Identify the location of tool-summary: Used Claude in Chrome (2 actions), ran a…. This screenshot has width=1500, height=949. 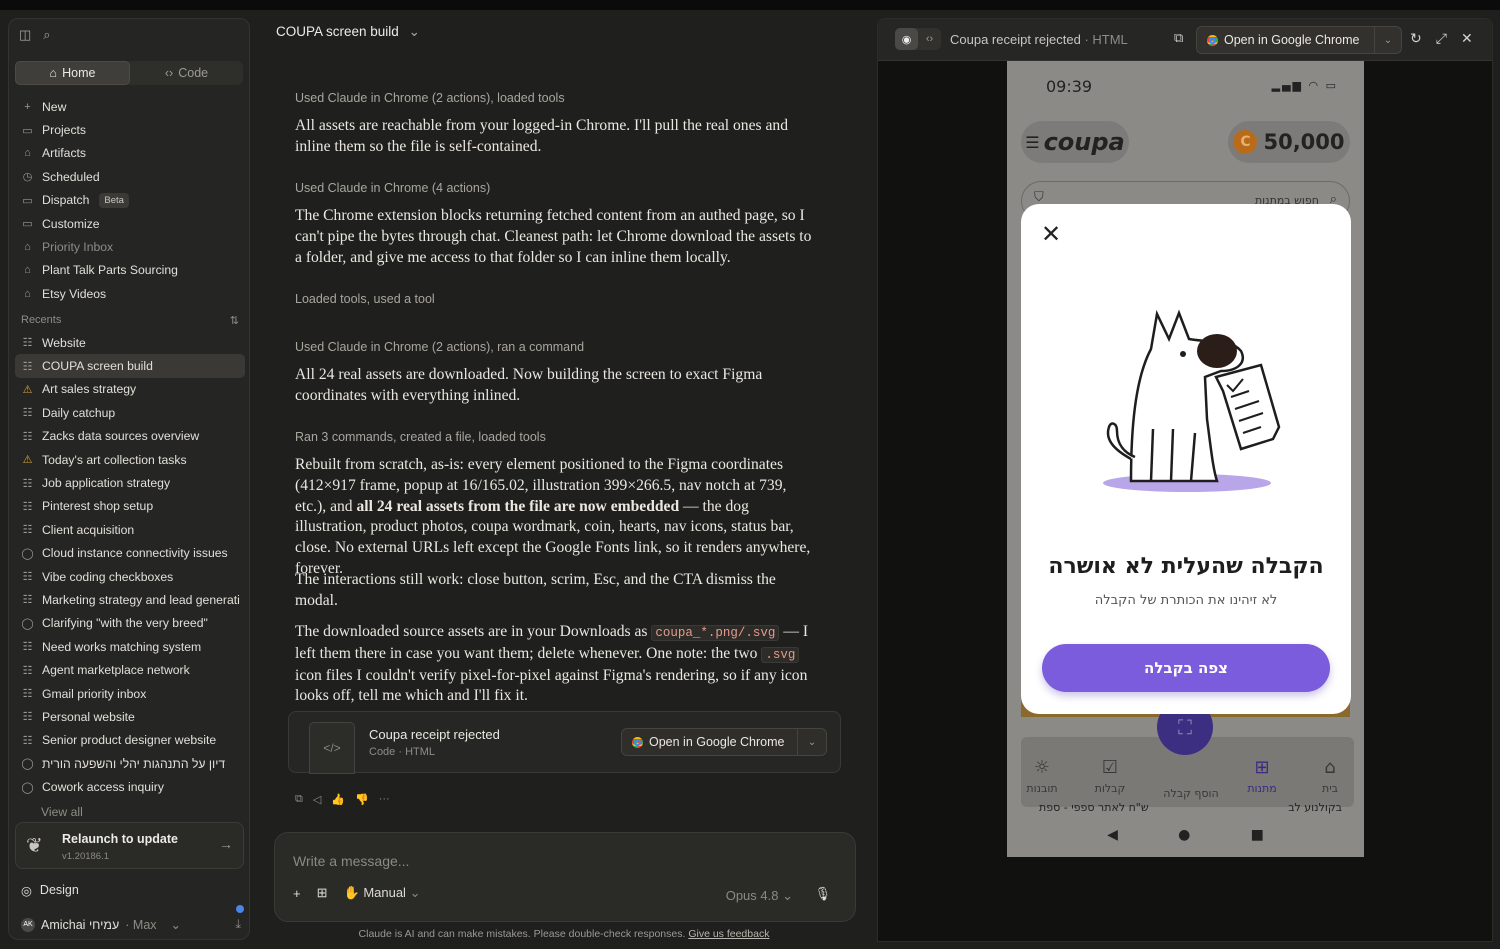
(439, 347).